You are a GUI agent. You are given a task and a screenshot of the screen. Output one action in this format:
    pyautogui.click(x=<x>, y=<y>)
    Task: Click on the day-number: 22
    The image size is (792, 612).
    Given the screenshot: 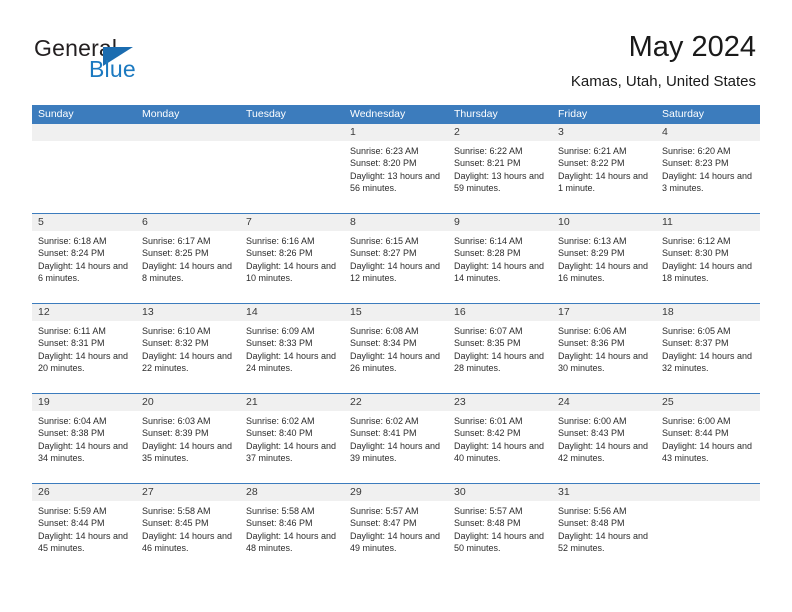 What is the action you would take?
    pyautogui.click(x=396, y=402)
    